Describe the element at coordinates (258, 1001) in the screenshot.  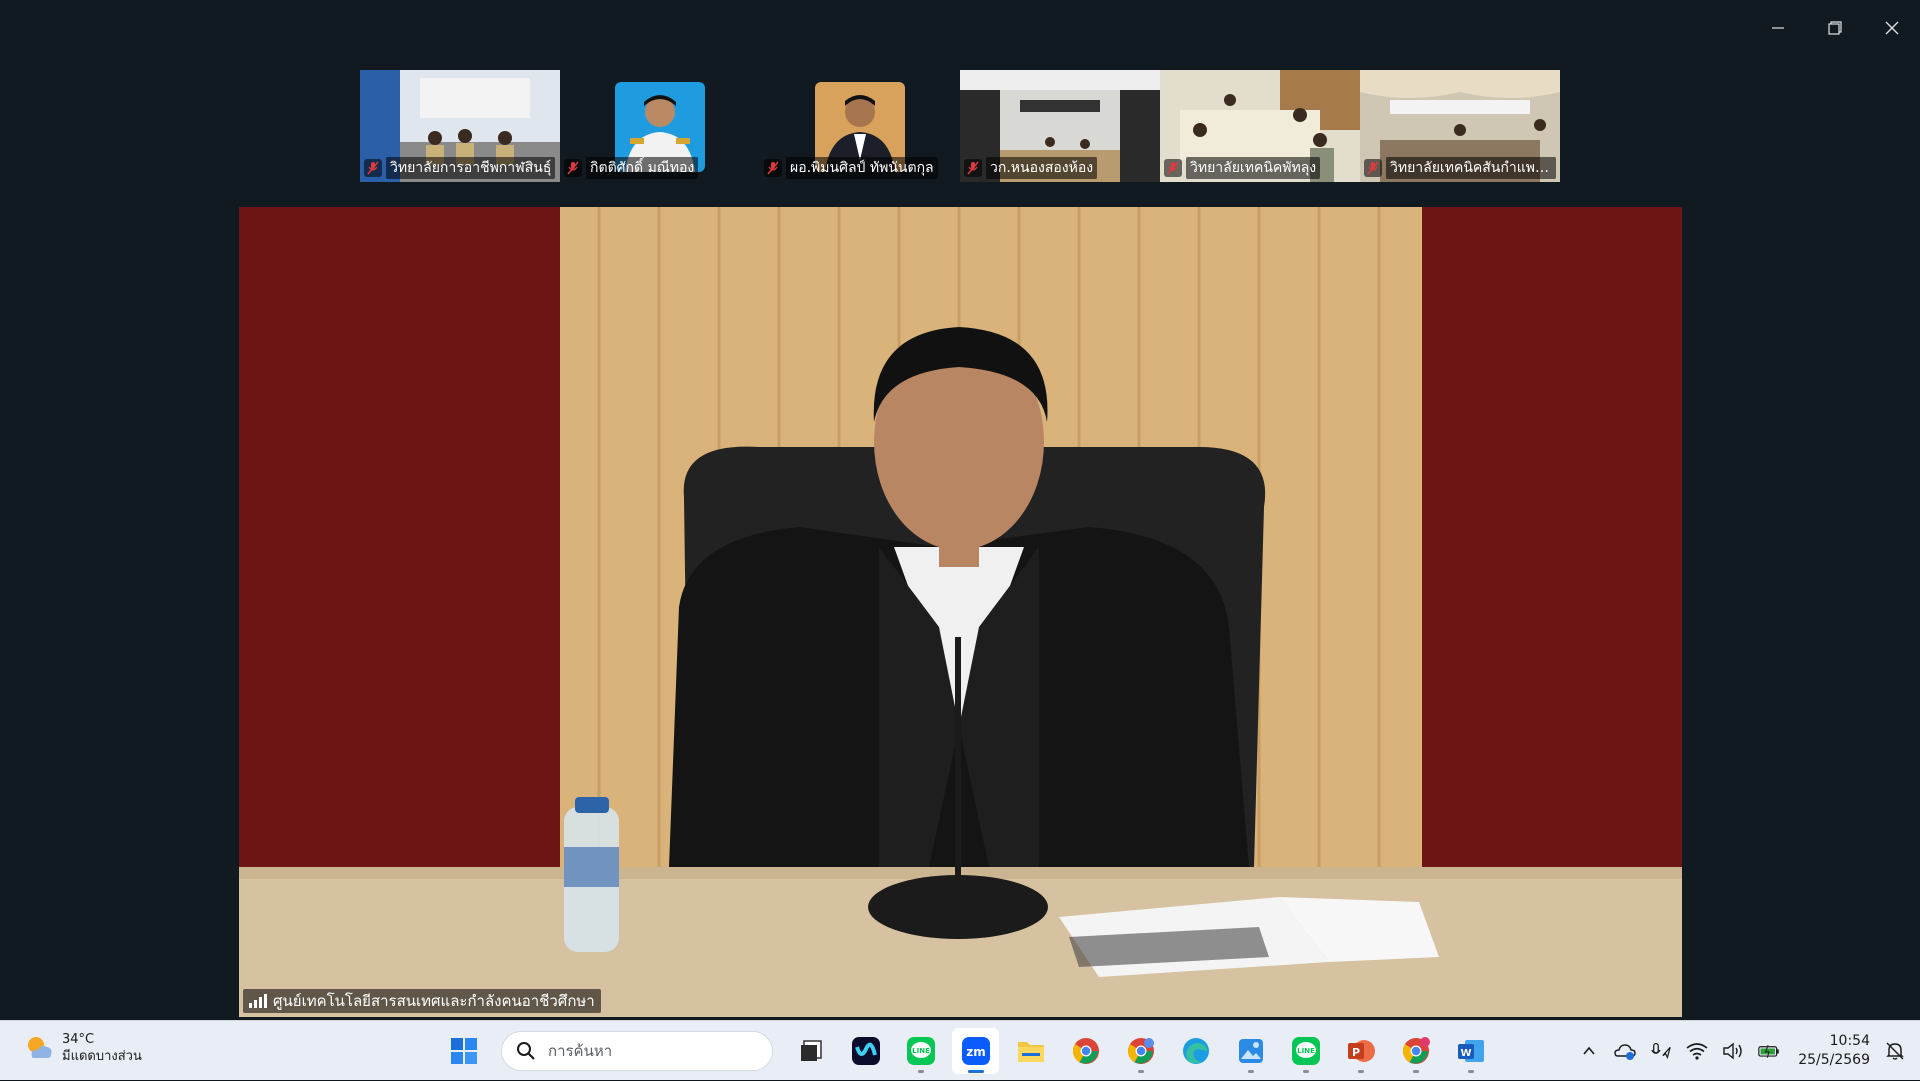
I see `signal-bars-icon` at that location.